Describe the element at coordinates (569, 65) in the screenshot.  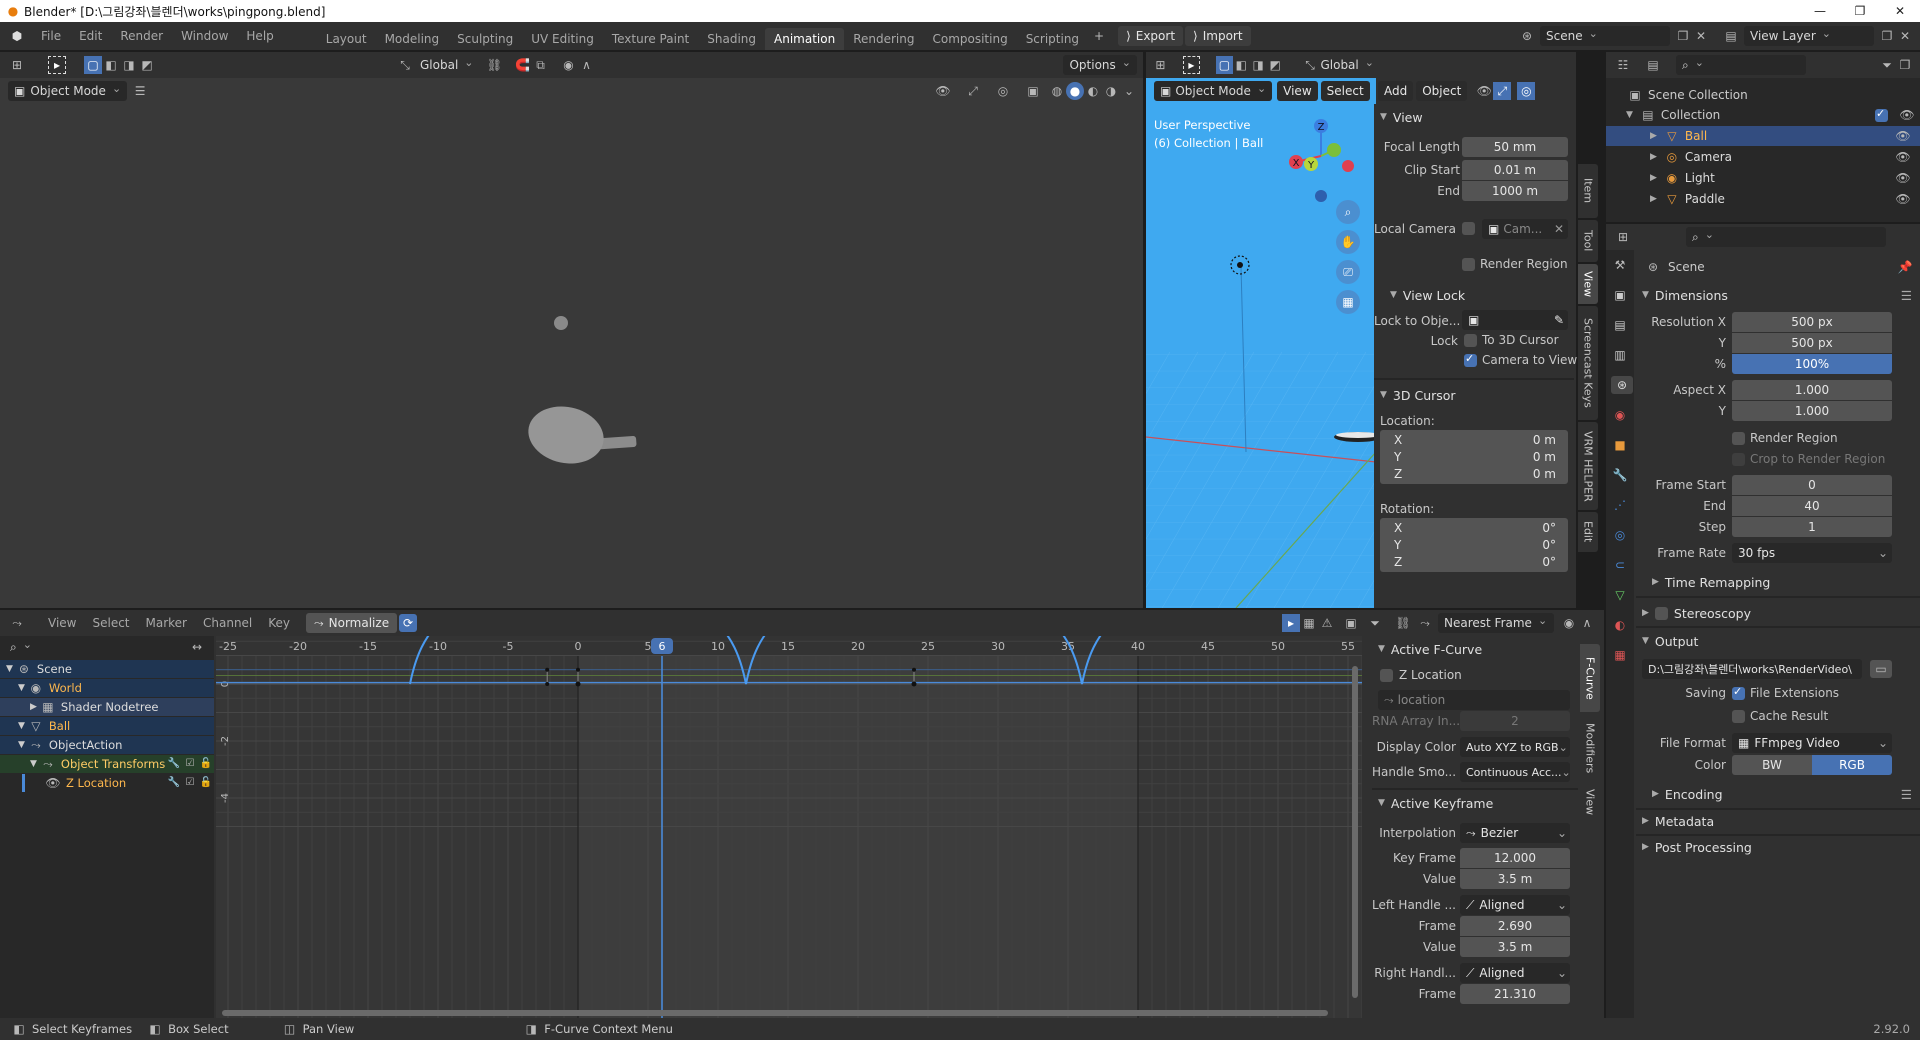
I see `proportional-icon: ◉` at that location.